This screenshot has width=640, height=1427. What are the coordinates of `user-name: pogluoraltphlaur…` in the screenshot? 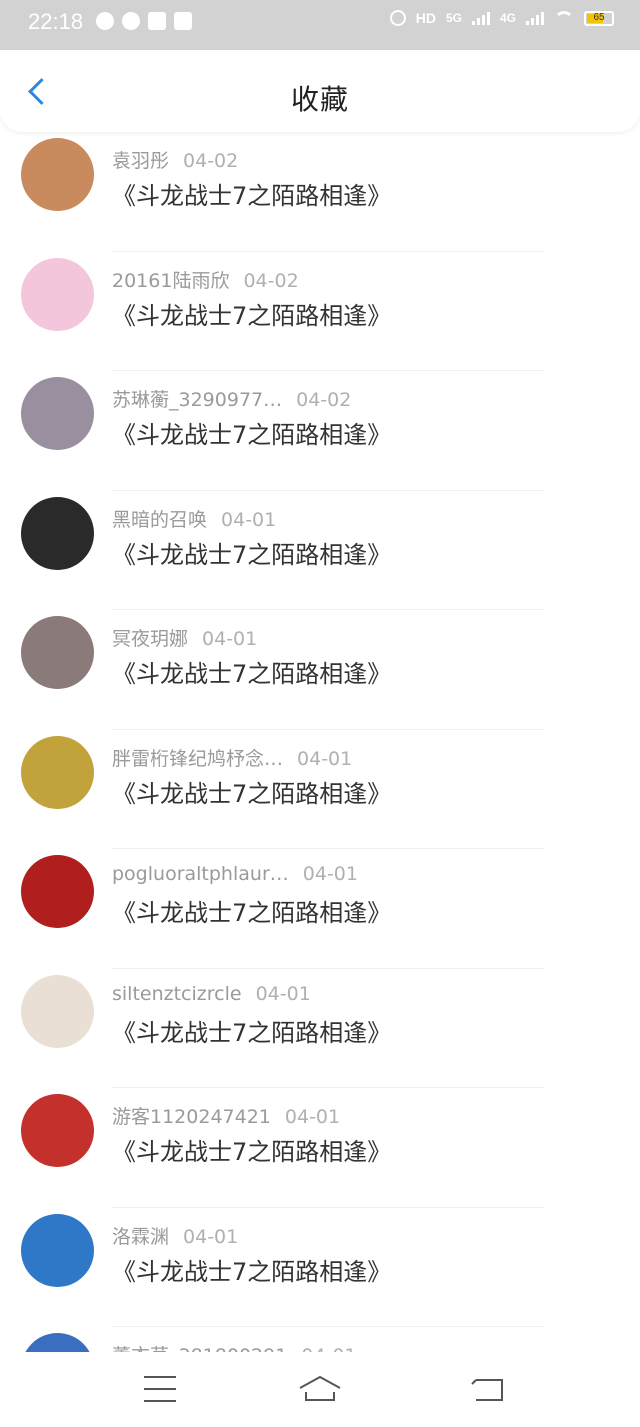 It's located at (200, 874).